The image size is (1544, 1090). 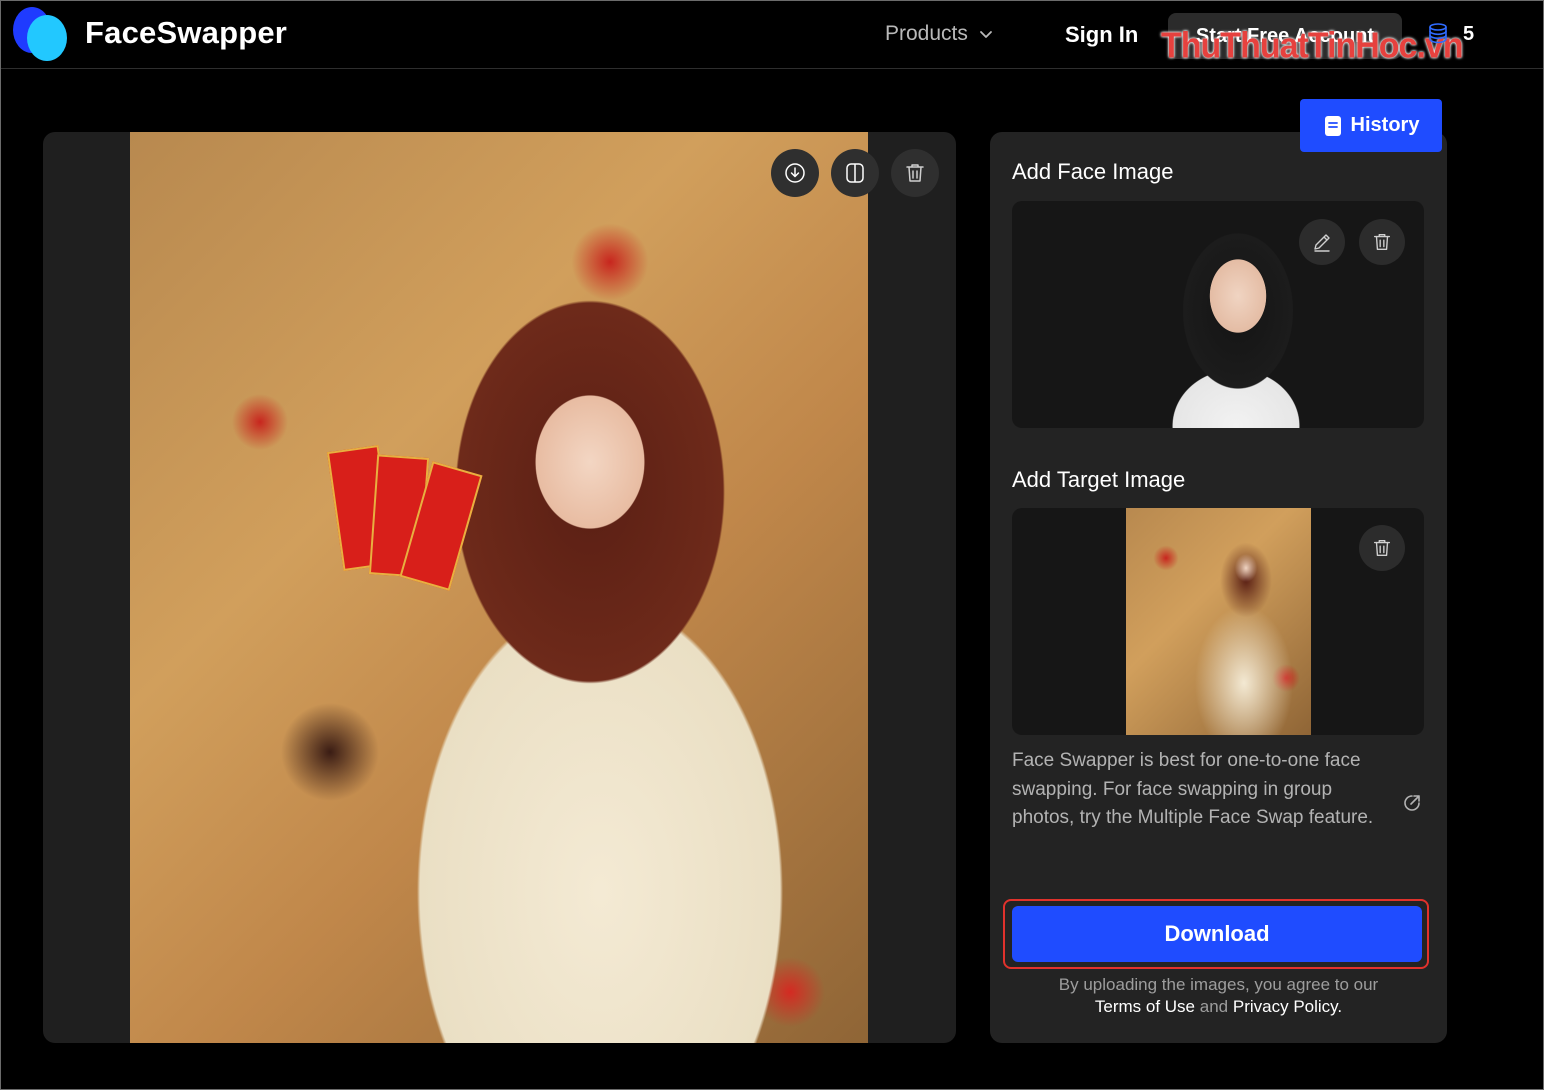 What do you see at coordinates (1214, 1006) in the screenshot?
I see `legal-and: and` at bounding box center [1214, 1006].